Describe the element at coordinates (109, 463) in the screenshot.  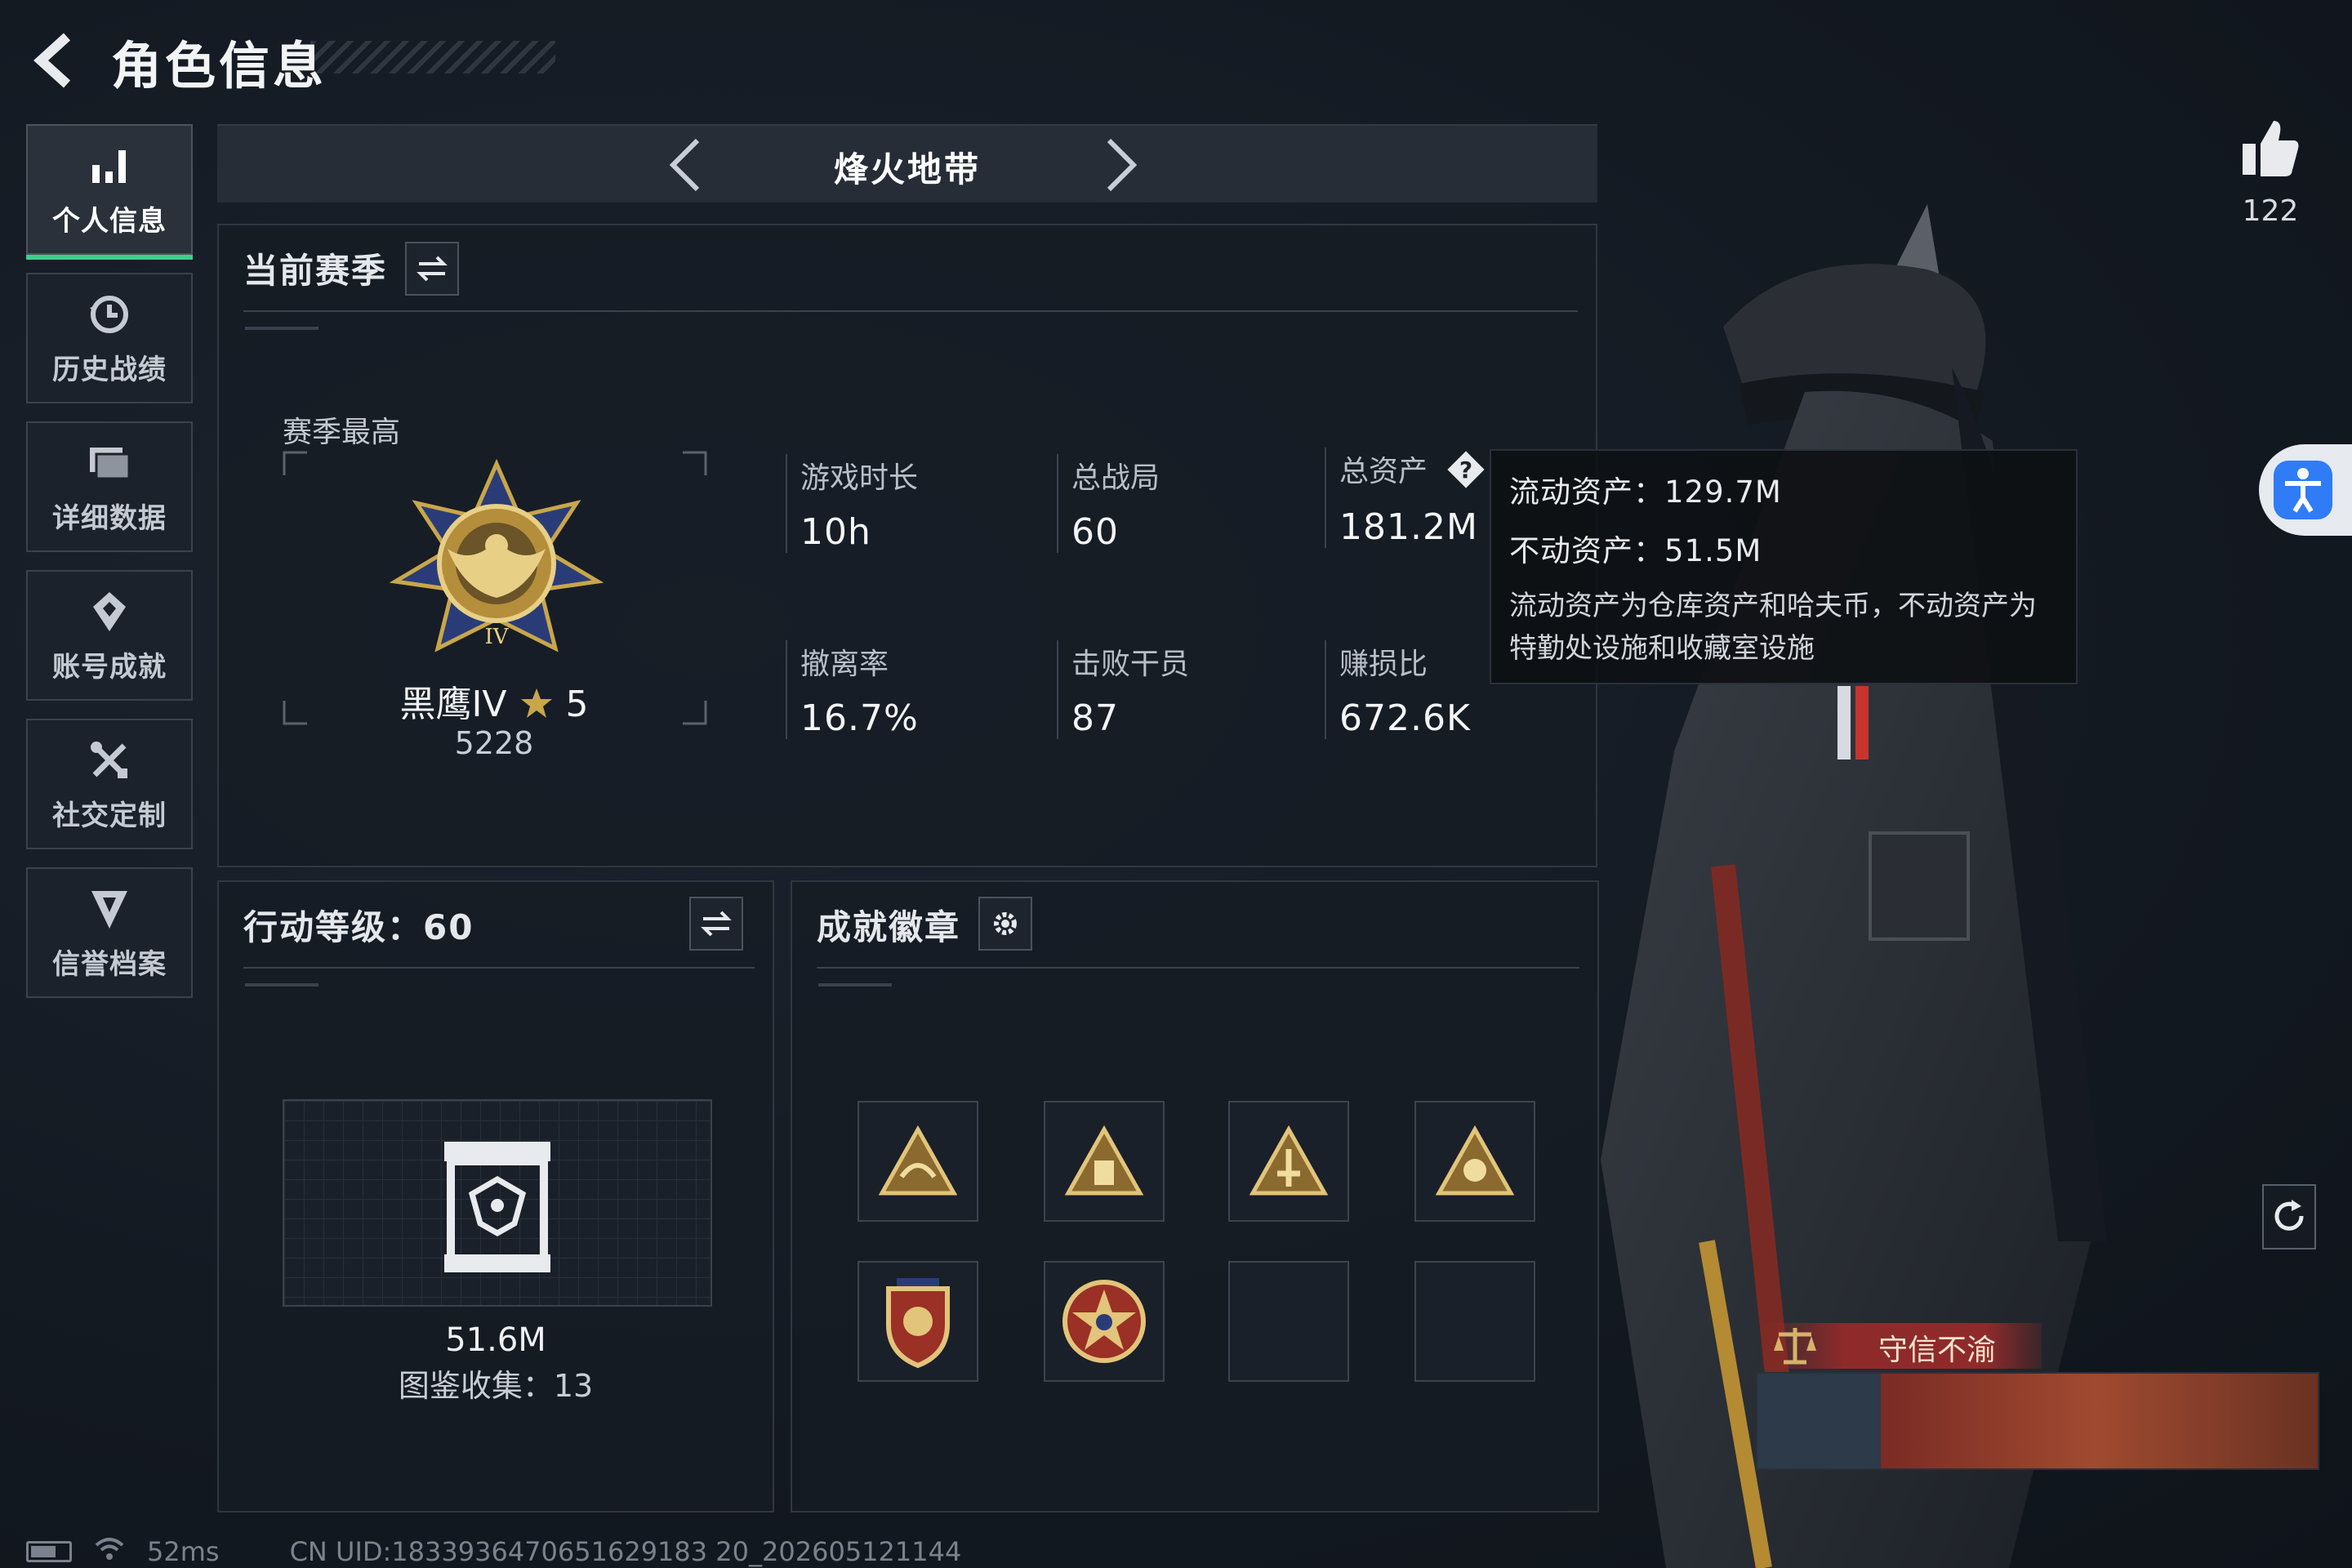
I see `folder-icon` at that location.